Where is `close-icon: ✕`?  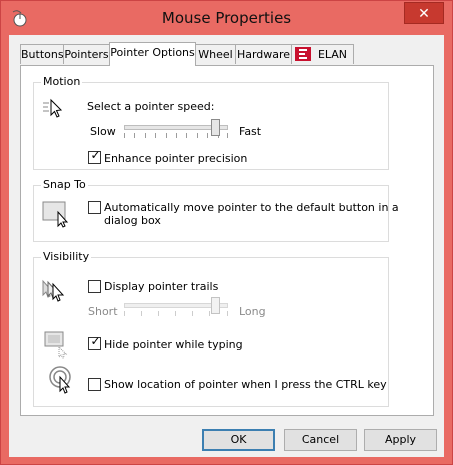
close-icon: ✕ is located at coordinates (424, 14).